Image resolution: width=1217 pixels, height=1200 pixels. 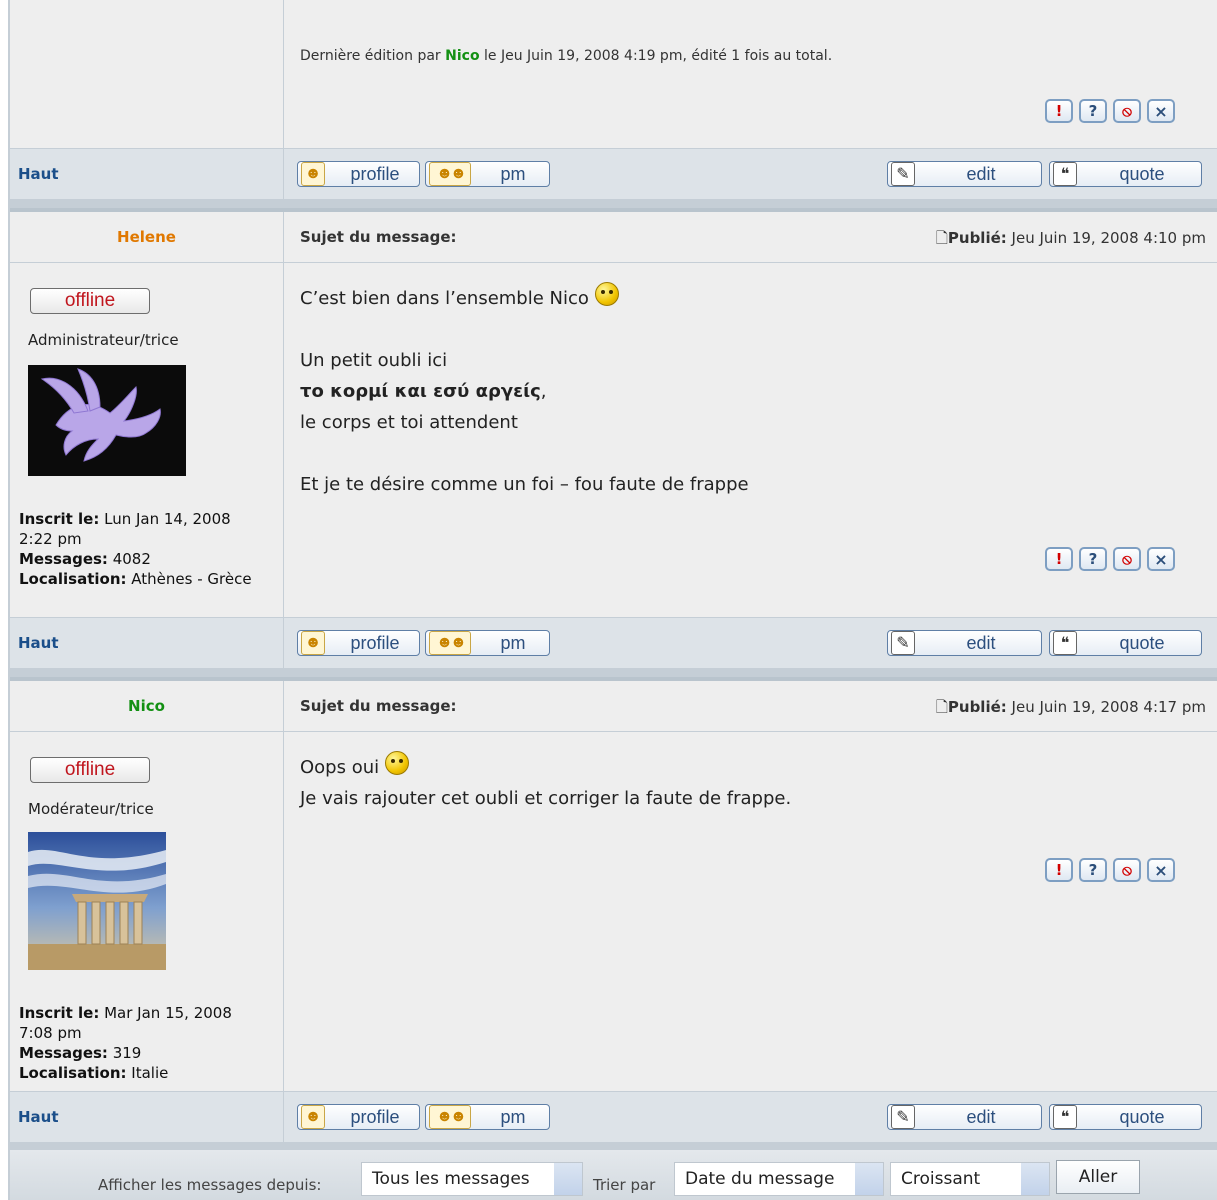 What do you see at coordinates (150, 1073) in the screenshot?
I see `location-value: Italie` at bounding box center [150, 1073].